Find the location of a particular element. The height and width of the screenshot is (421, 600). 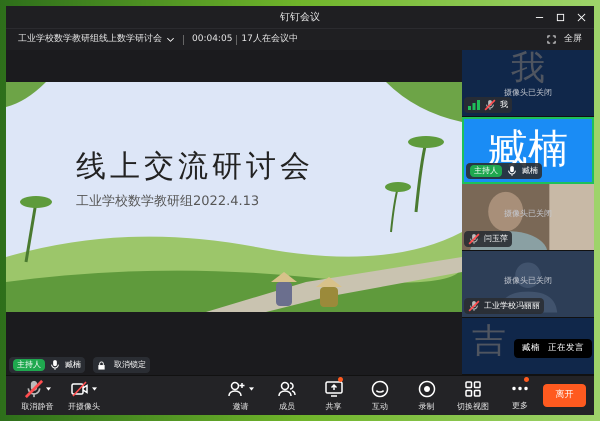

toolbar-button: 共享 is located at coordinates (333, 395).